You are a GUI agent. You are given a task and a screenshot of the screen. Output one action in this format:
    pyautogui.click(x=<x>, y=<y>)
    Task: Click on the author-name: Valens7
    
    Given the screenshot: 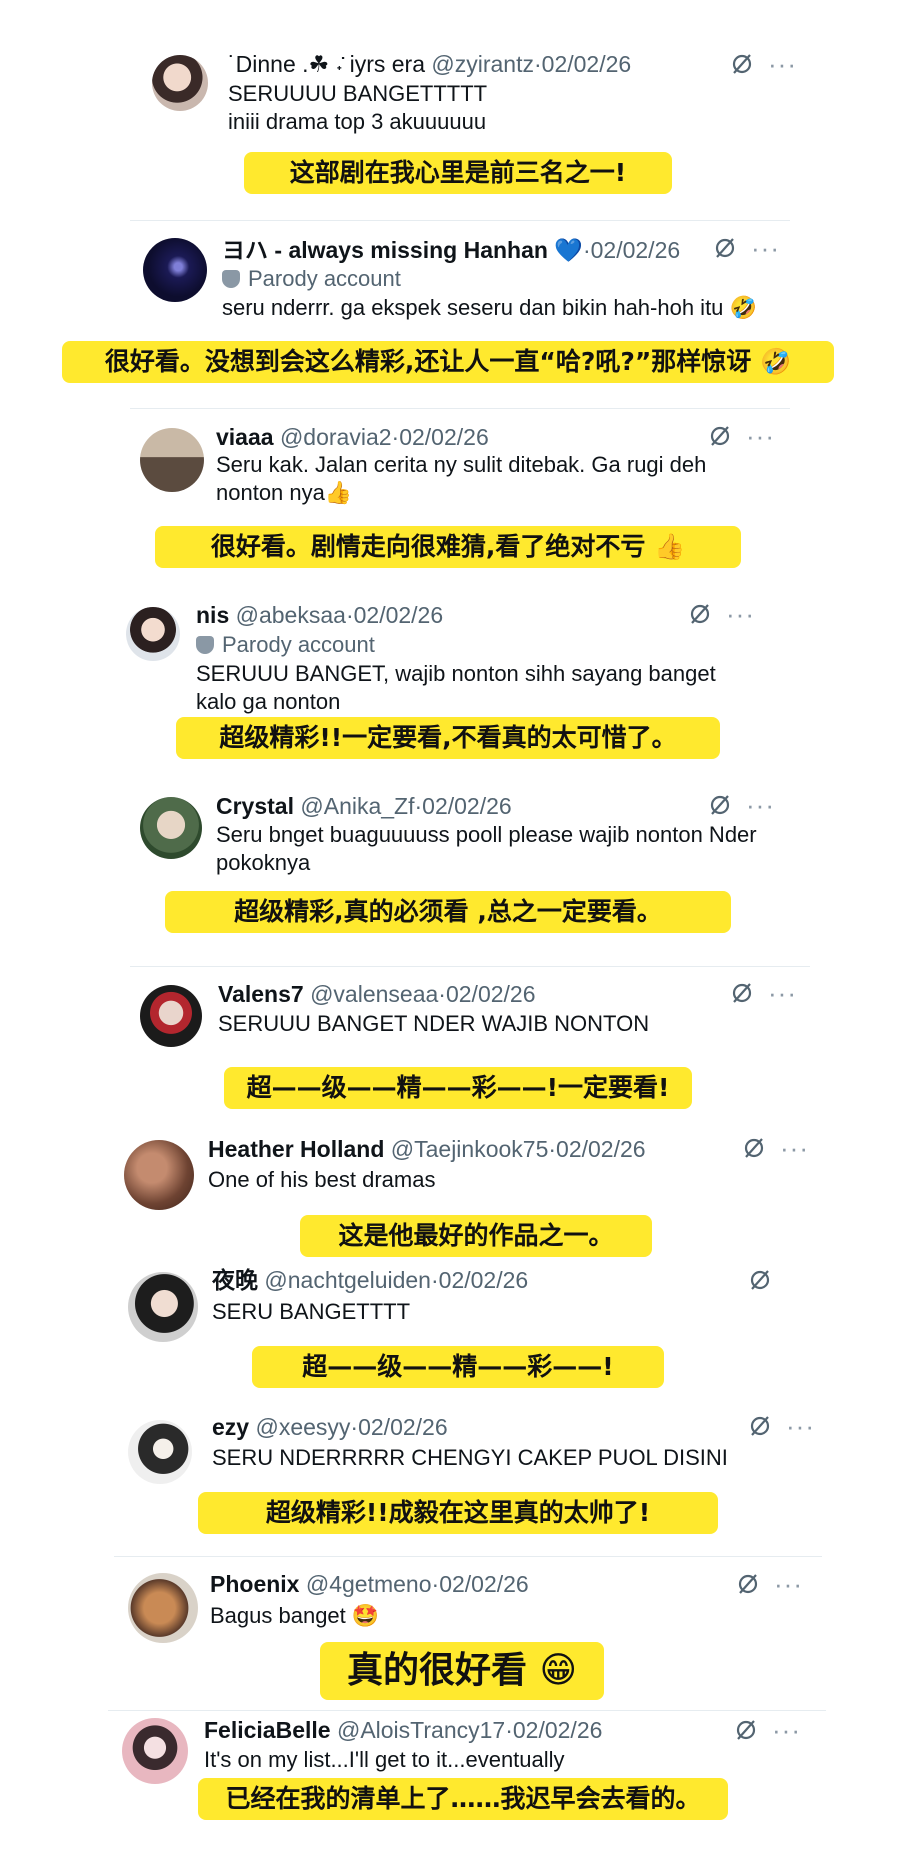 What is the action you would take?
    pyautogui.click(x=261, y=994)
    